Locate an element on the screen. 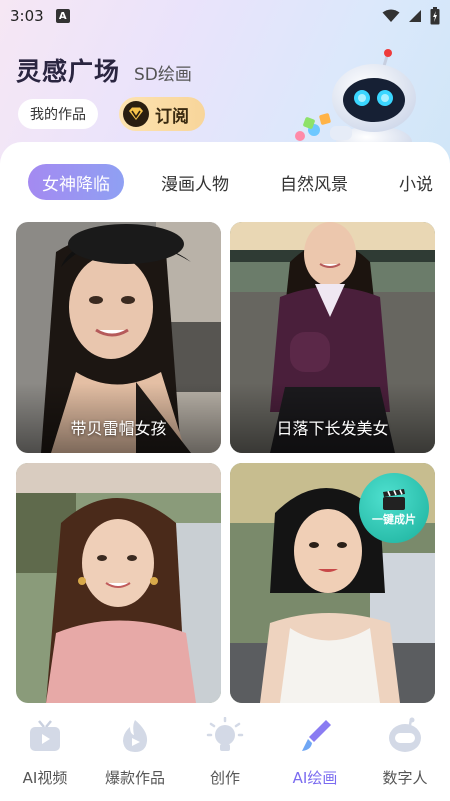  artwork-card: 日落下长发美女 is located at coordinates (332, 337).